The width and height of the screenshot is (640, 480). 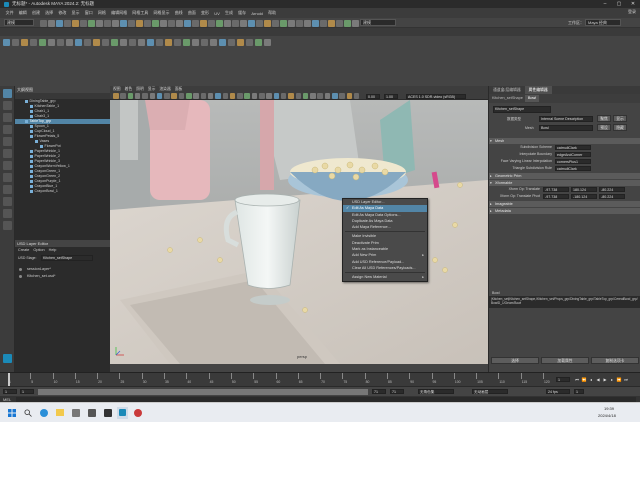 What do you see at coordinates (573, 168) in the screenshot?
I see `attr-dropdown: catmullClark` at bounding box center [573, 168].